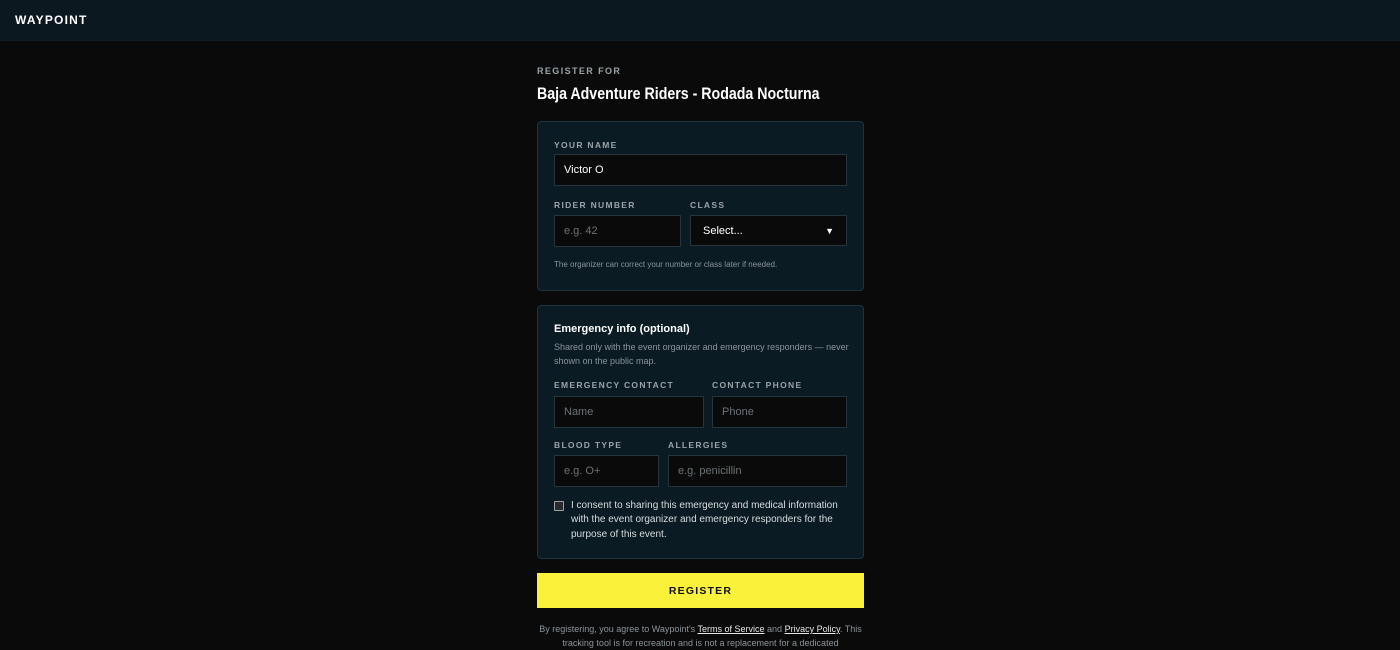 The width and height of the screenshot is (1400, 650). Describe the element at coordinates (629, 412) in the screenshot. I see `emergency-contact-input` at that location.